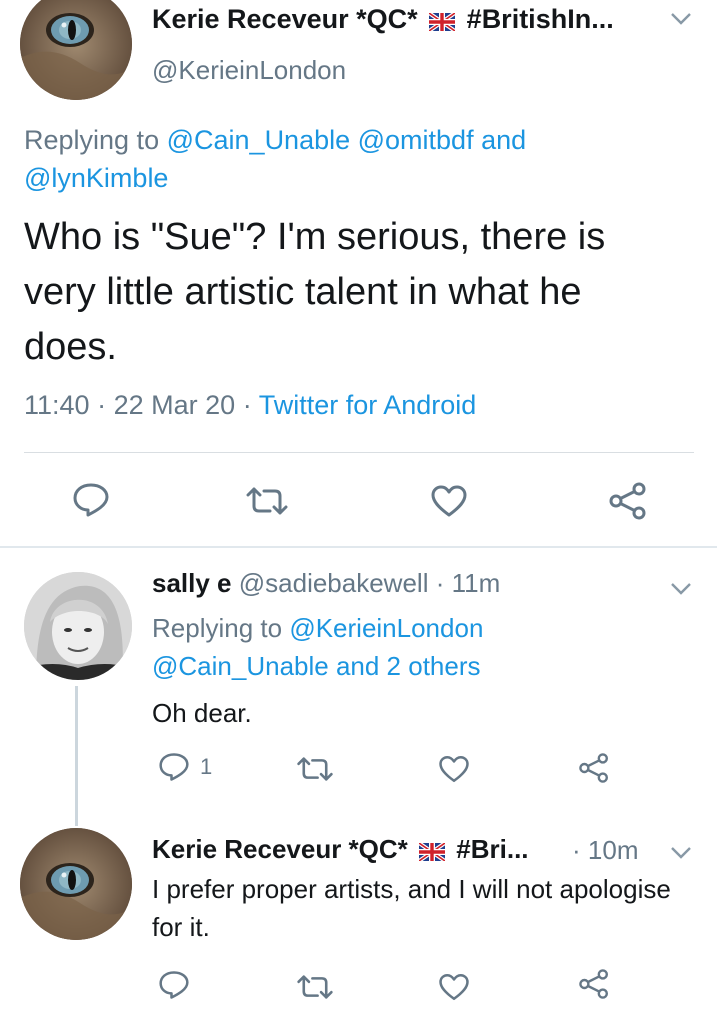 This screenshot has height=1024, width=717. Describe the element at coordinates (358, 547) in the screenshot. I see `section-divider` at that location.